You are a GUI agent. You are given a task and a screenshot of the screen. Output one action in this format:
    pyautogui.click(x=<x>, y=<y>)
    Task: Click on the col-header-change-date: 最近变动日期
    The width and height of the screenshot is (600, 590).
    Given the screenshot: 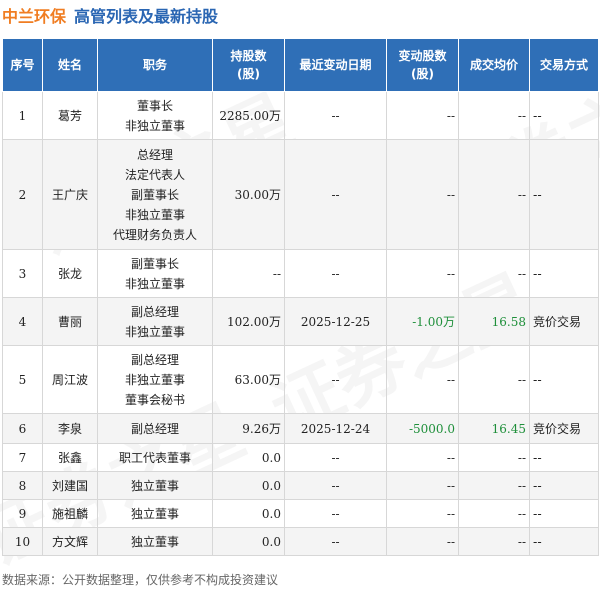 What is the action you would take?
    pyautogui.click(x=335, y=65)
    